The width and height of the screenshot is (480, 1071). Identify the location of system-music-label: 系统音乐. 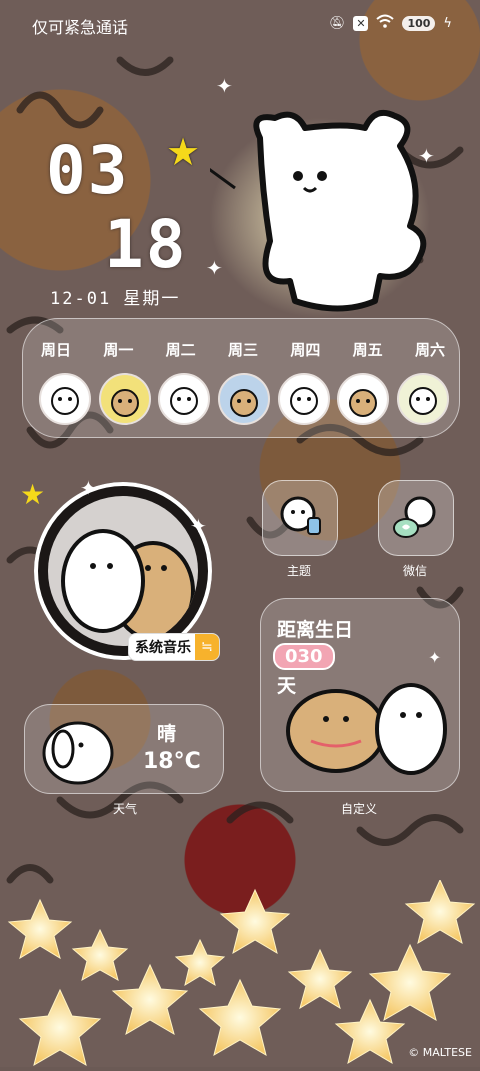
(163, 648).